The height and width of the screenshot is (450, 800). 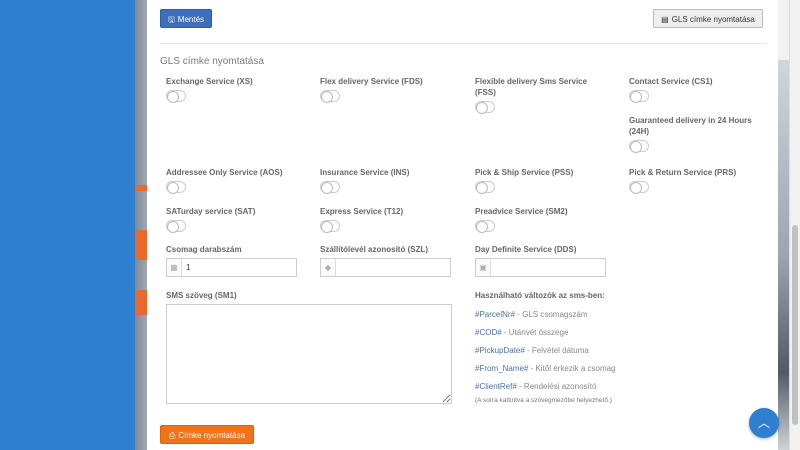 I want to click on toggle-aos, so click(x=176, y=187).